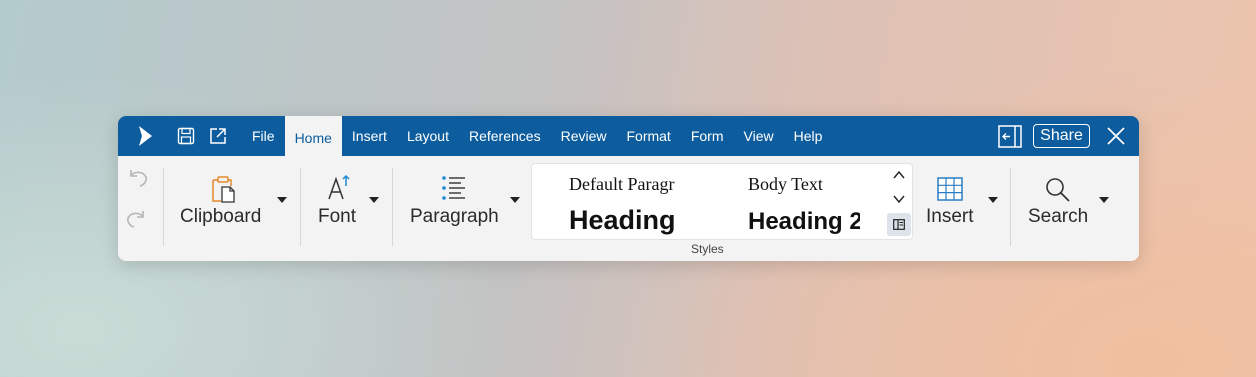  I want to click on font-label: Font, so click(337, 216).